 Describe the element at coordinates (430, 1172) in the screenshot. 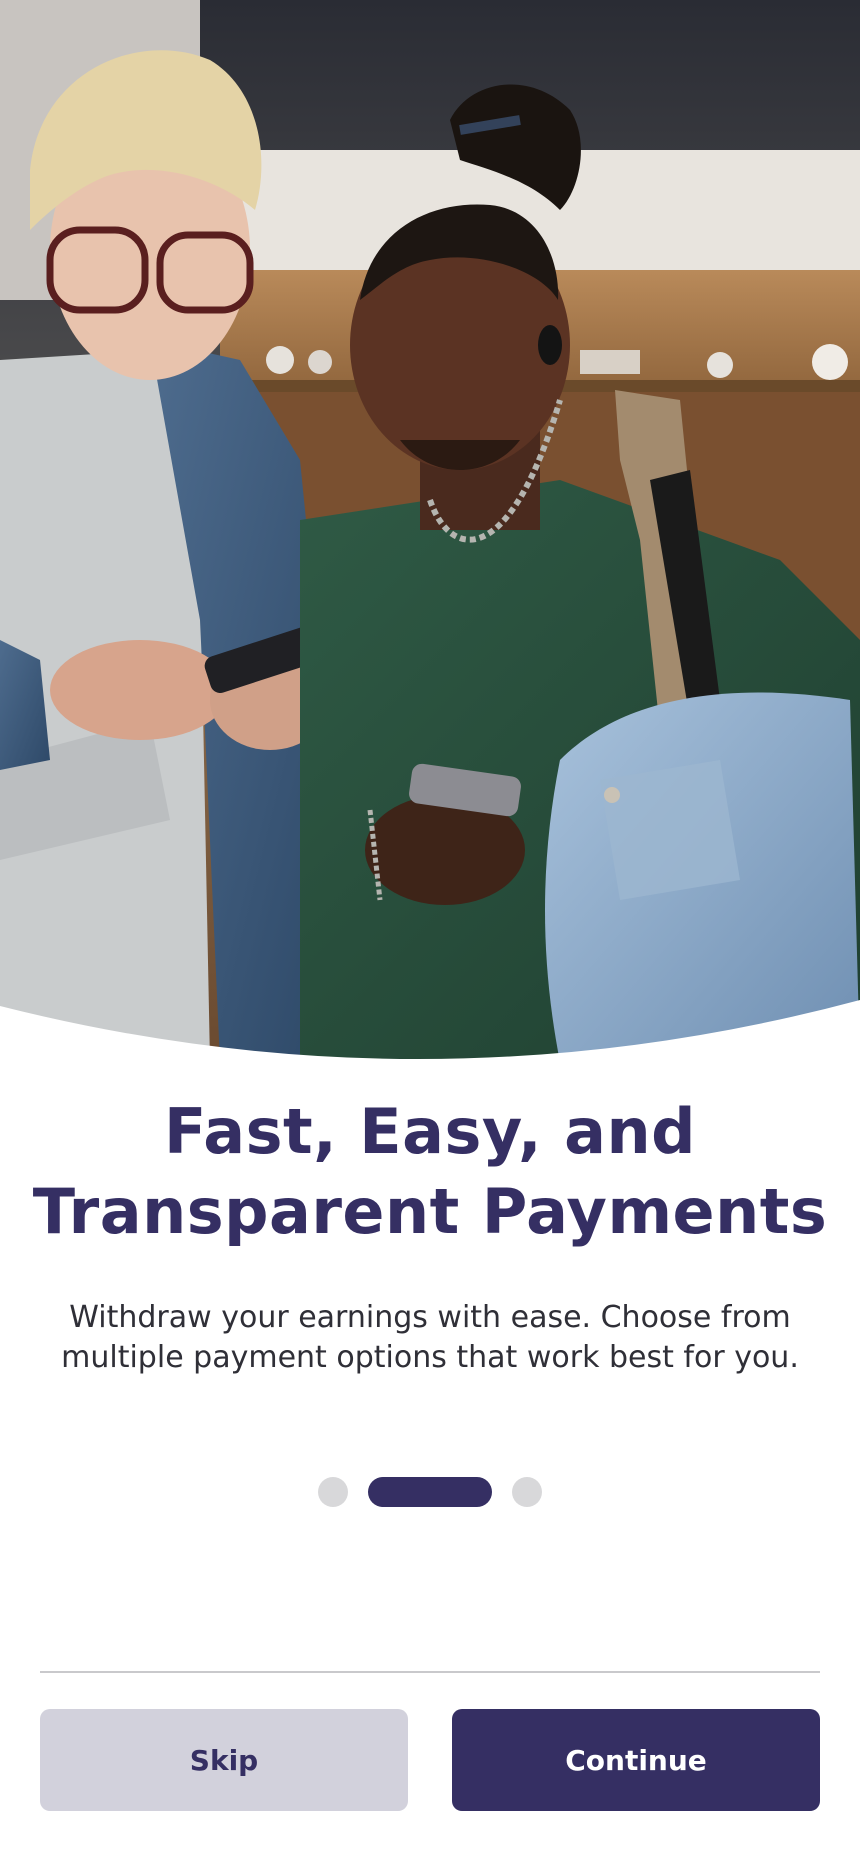

I see `onboarding-title: Fast, Easy, and Transparent Payments` at that location.